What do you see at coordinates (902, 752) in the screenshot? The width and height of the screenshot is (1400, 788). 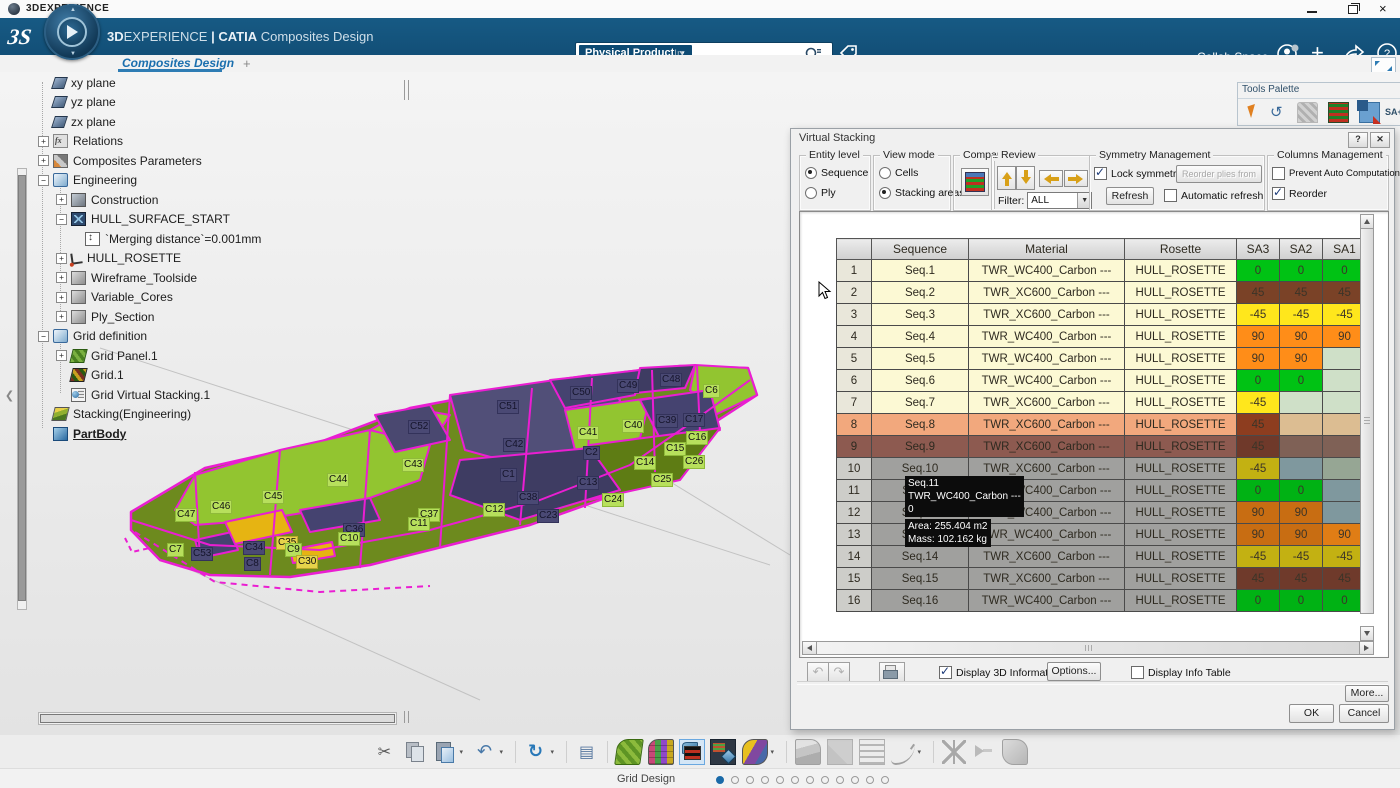 I see `spline-icon` at bounding box center [902, 752].